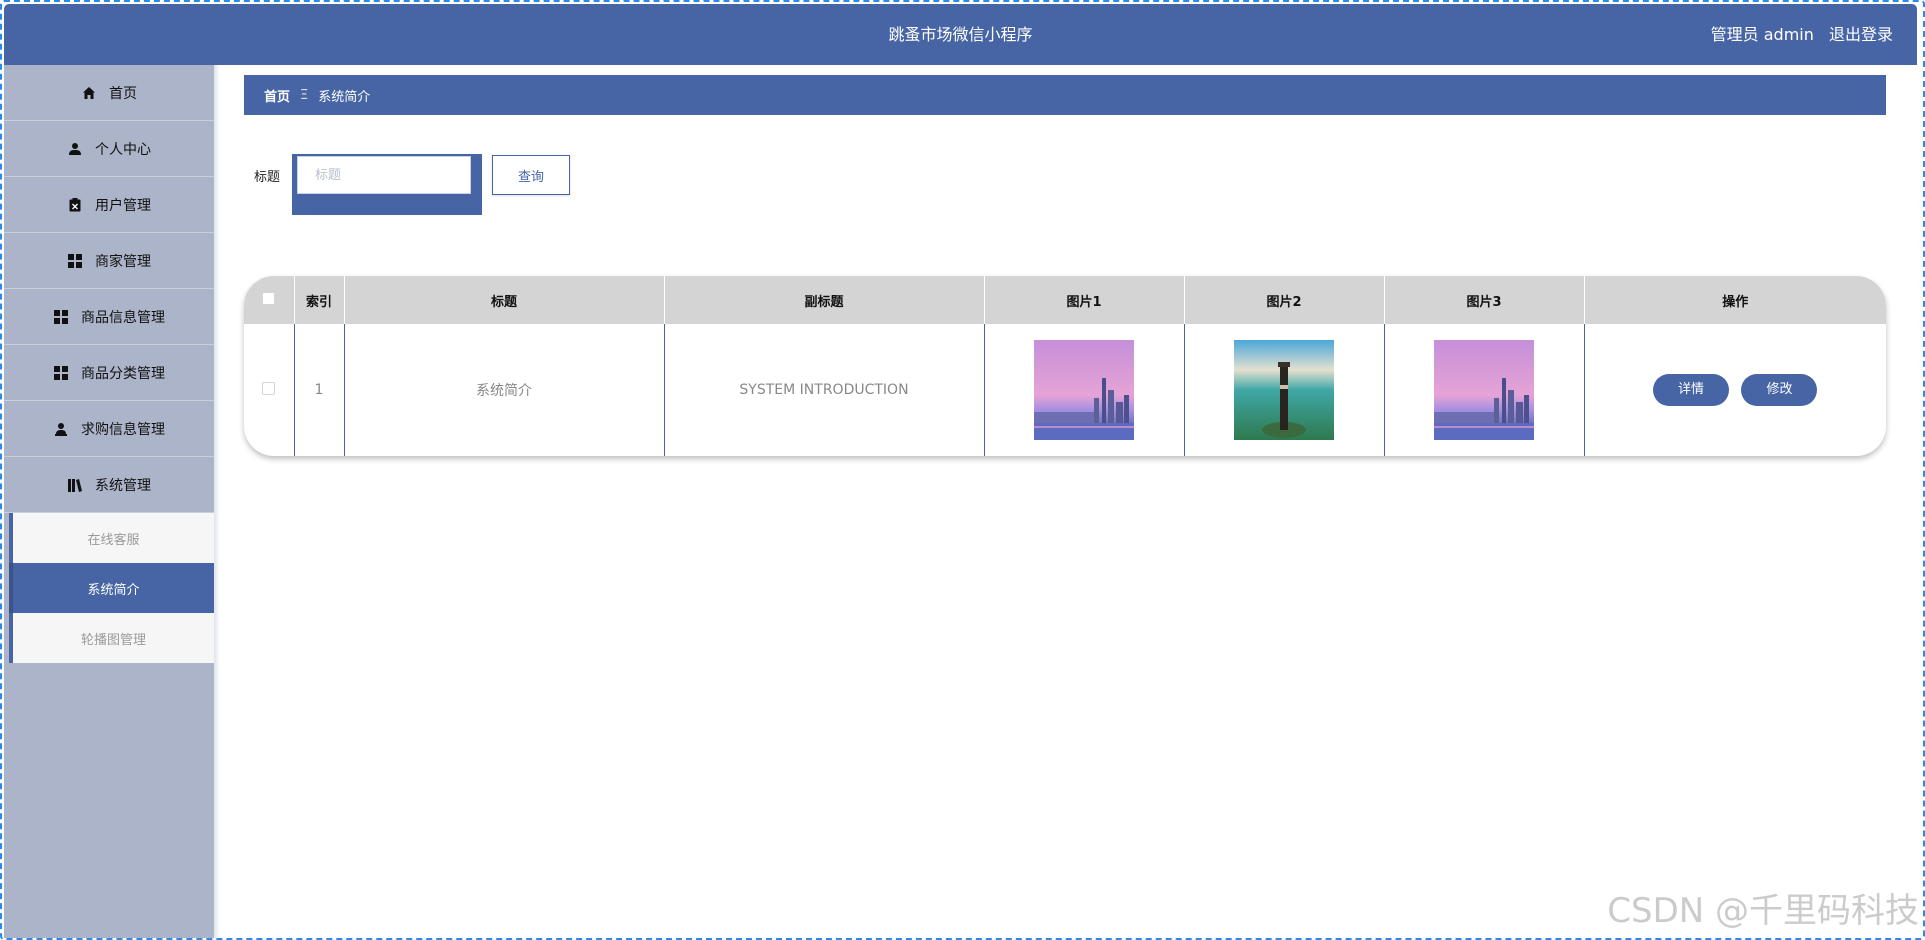  I want to click on search-input, so click(384, 175).